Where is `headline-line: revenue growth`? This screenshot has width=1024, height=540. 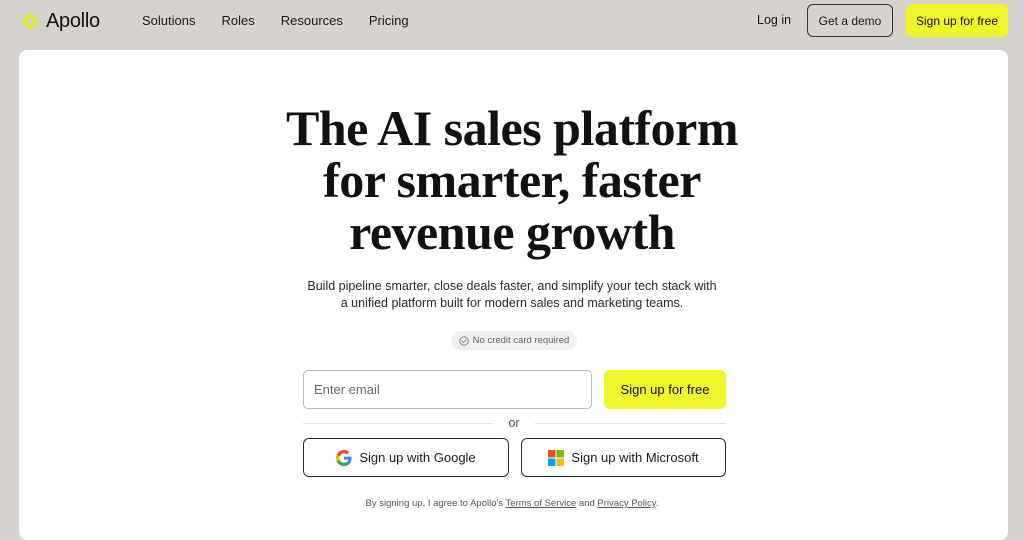 headline-line: revenue growth is located at coordinates (512, 232).